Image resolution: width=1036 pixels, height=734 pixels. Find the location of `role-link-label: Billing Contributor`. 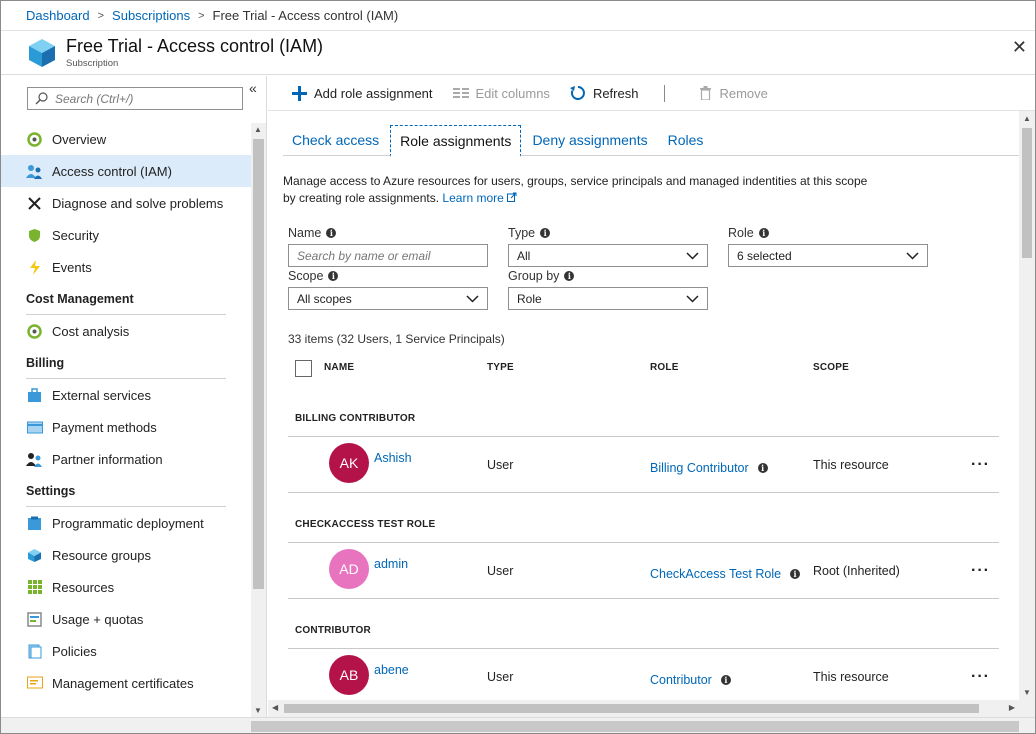

role-link-label: Billing Contributor is located at coordinates (699, 468).